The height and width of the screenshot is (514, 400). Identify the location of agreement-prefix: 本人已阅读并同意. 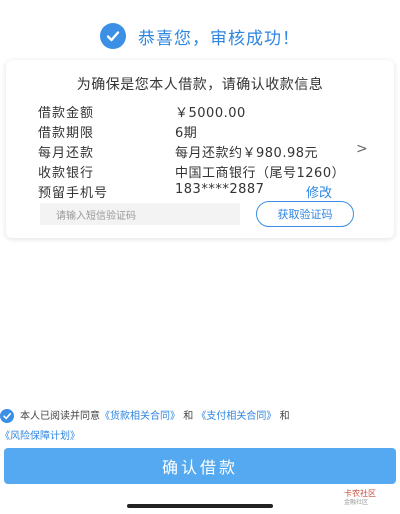
(60, 416).